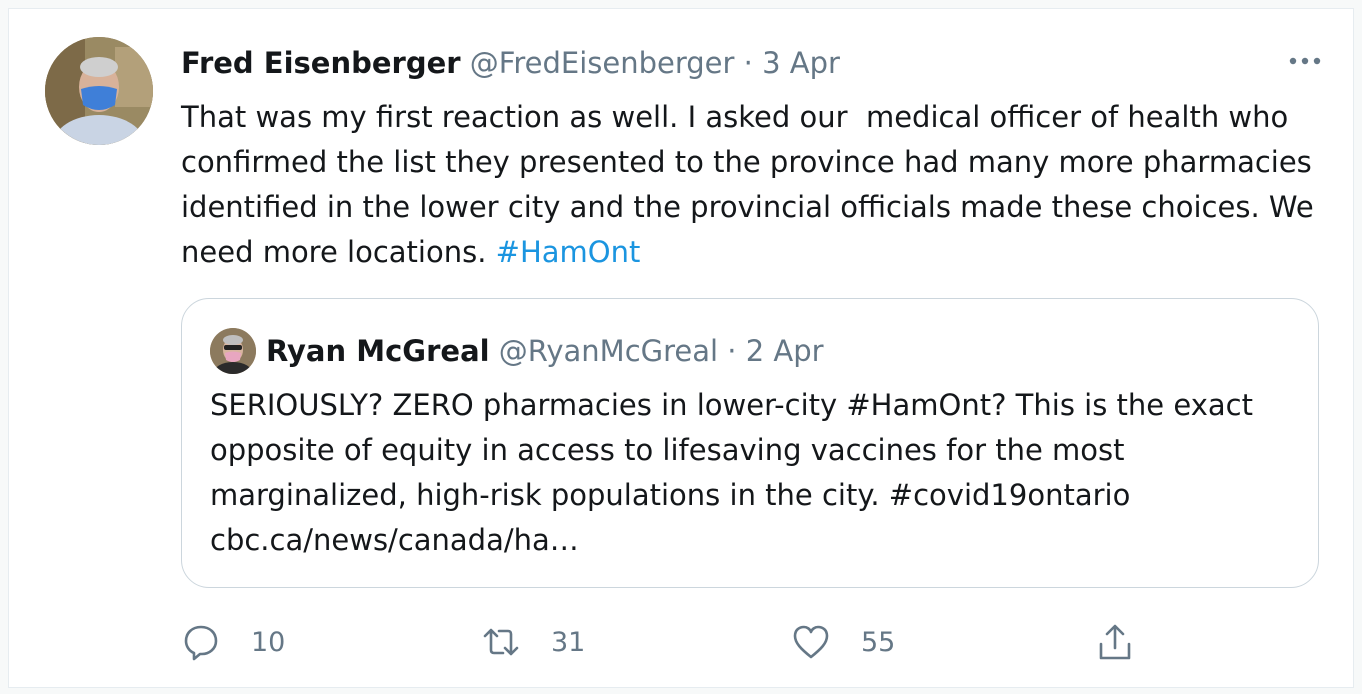 Image resolution: width=1362 pixels, height=694 pixels. What do you see at coordinates (801, 63) in the screenshot?
I see `tweet-date: 3 Apr` at bounding box center [801, 63].